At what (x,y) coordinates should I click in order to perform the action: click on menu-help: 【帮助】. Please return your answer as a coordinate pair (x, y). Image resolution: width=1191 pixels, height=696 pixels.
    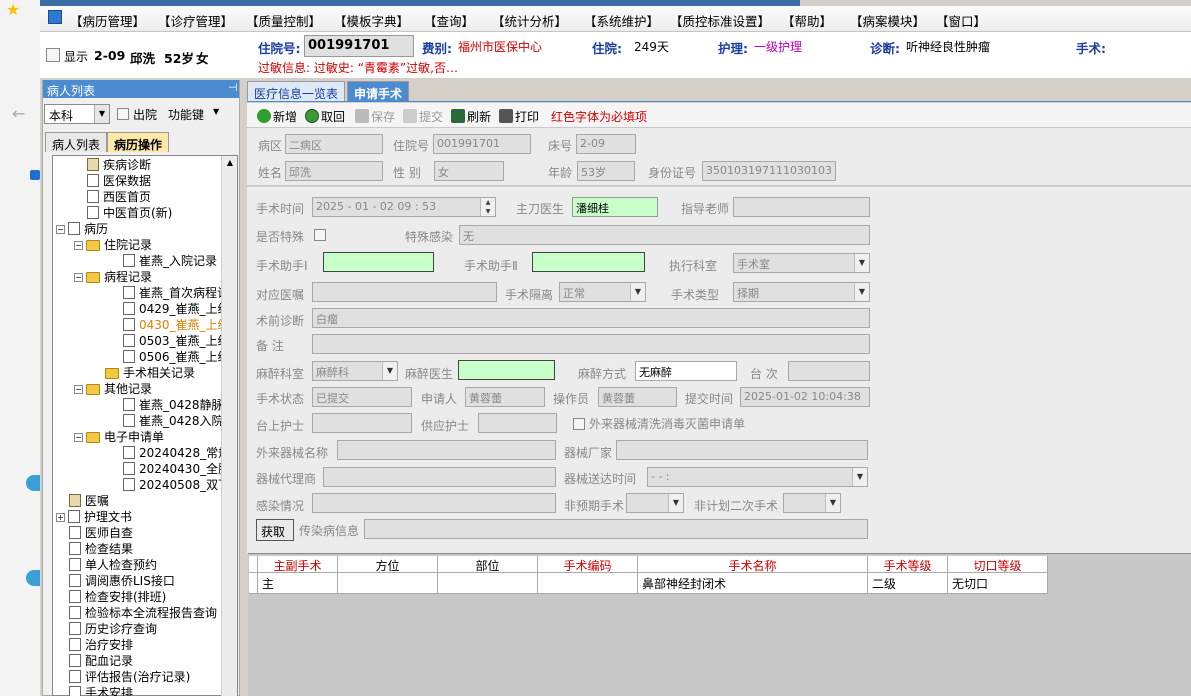
    Looking at the image, I should click on (807, 20).